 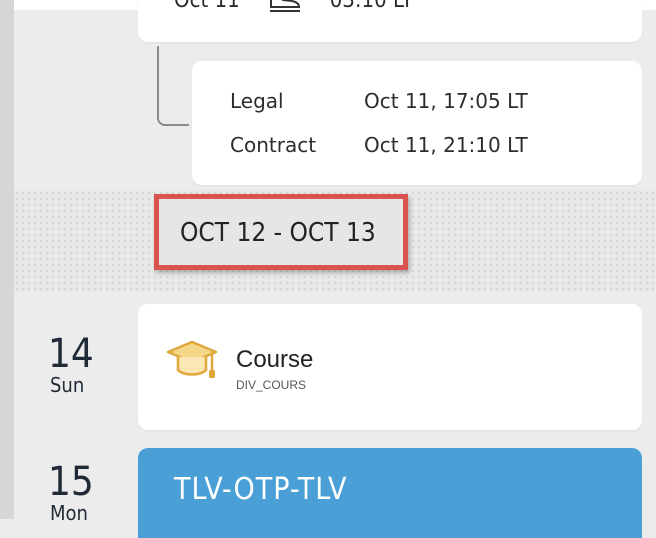 I want to click on legal-label: Legal, so click(x=257, y=101).